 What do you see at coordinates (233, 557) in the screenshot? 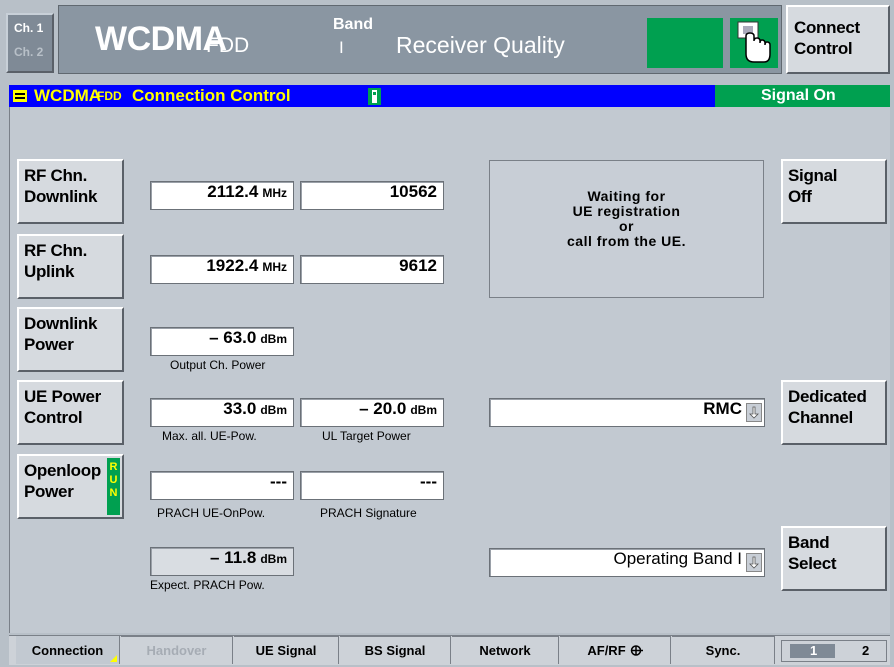
I see `expected-prach-power-value: – 11.8` at bounding box center [233, 557].